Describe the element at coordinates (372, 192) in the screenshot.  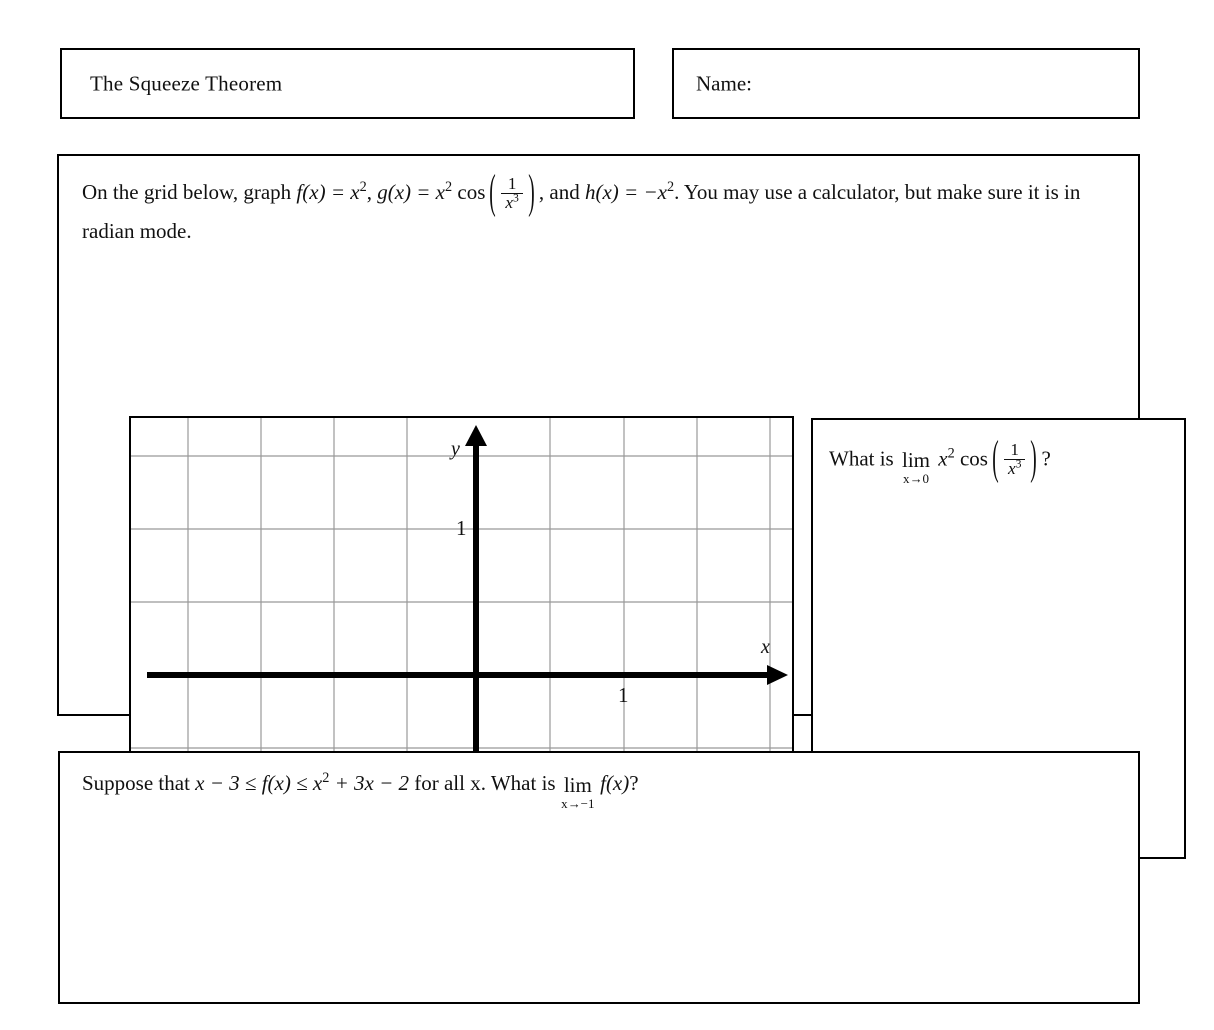
I see `instructions-sep1: ,` at that location.